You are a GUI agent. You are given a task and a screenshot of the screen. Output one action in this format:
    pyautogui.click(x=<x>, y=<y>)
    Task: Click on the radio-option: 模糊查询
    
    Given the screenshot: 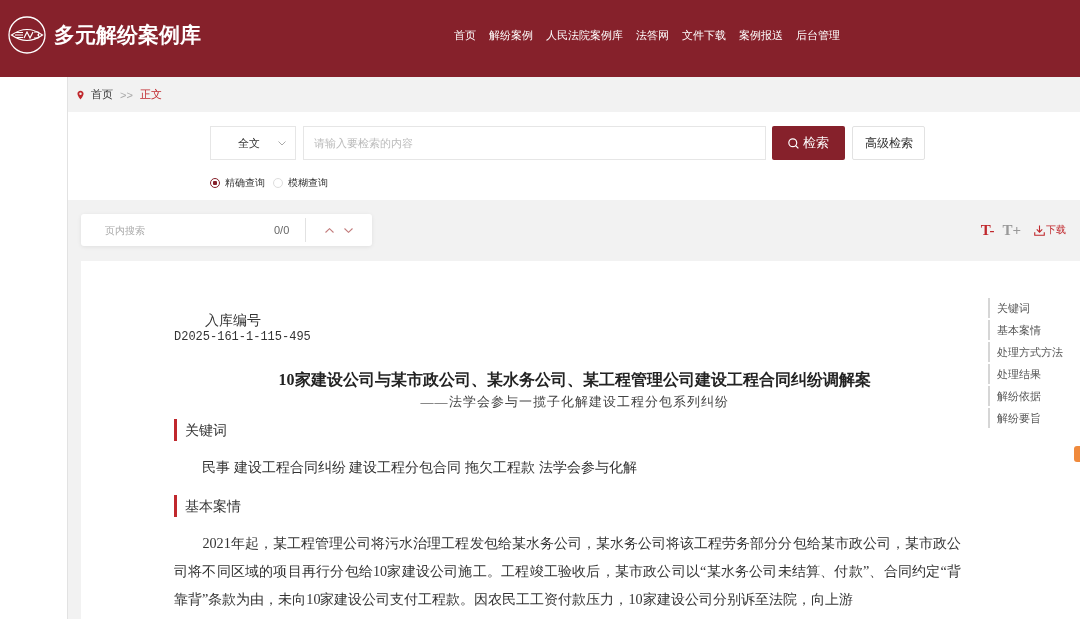 What is the action you would take?
    pyautogui.click(x=300, y=183)
    